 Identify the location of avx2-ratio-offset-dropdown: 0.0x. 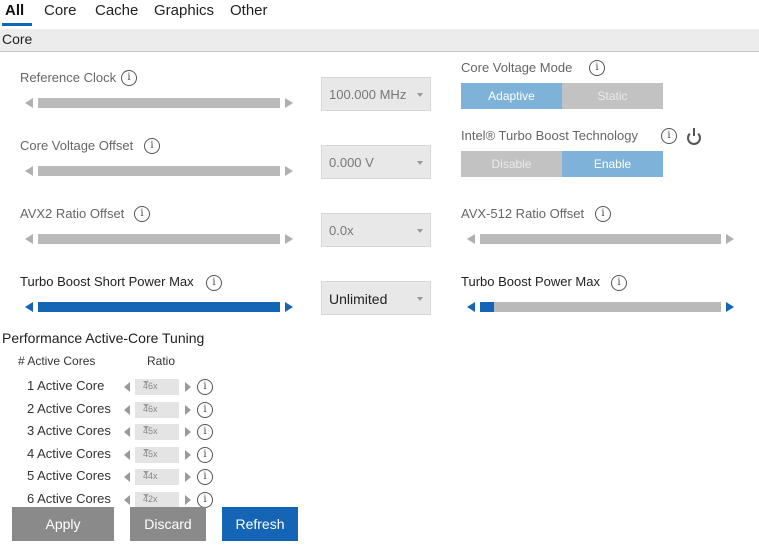
(376, 230).